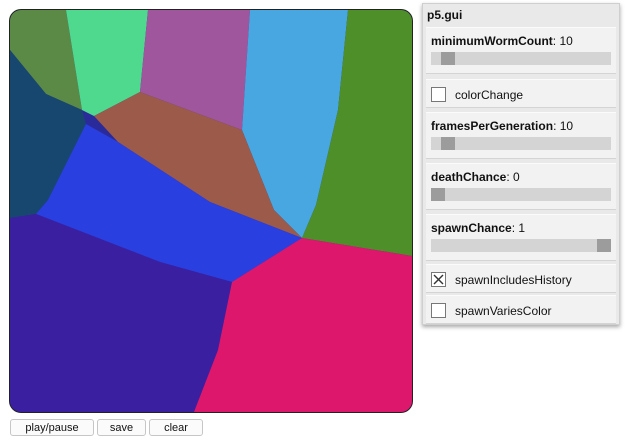 The height and width of the screenshot is (443, 632). What do you see at coordinates (52, 427) in the screenshot?
I see `play-pause-button: play/pause` at bounding box center [52, 427].